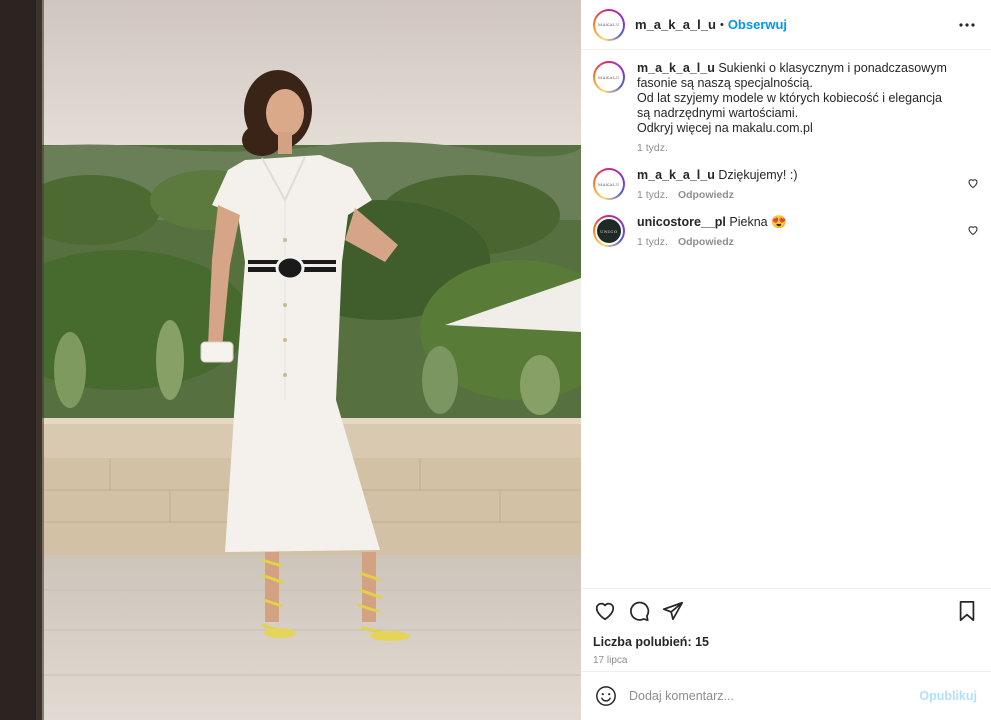 This screenshot has height=720, width=991. I want to click on caption-avatar: MAKALU, so click(609, 77).